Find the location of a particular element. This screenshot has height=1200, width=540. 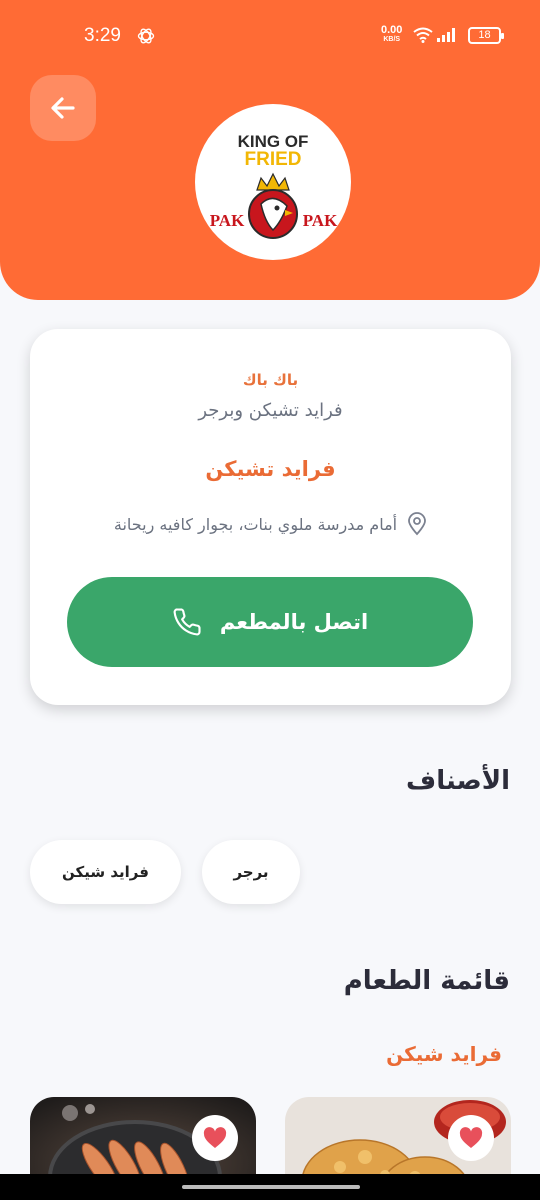

menu-title: قائمة الطعام is located at coordinates (426, 981).